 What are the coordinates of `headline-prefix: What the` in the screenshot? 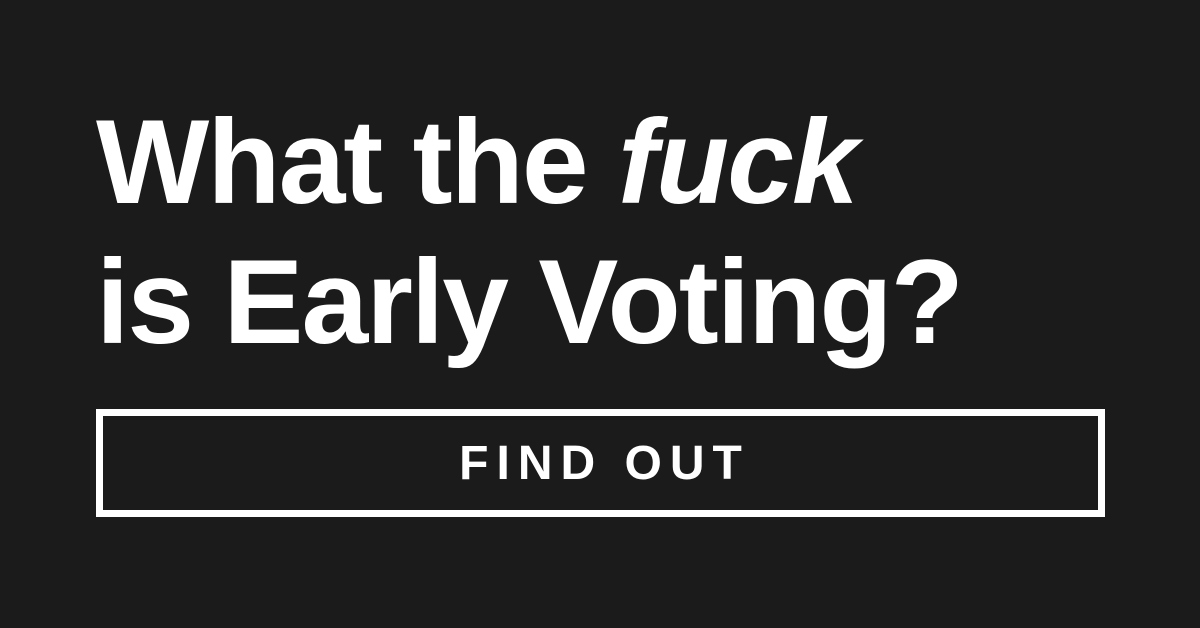 It's located at (357, 162).